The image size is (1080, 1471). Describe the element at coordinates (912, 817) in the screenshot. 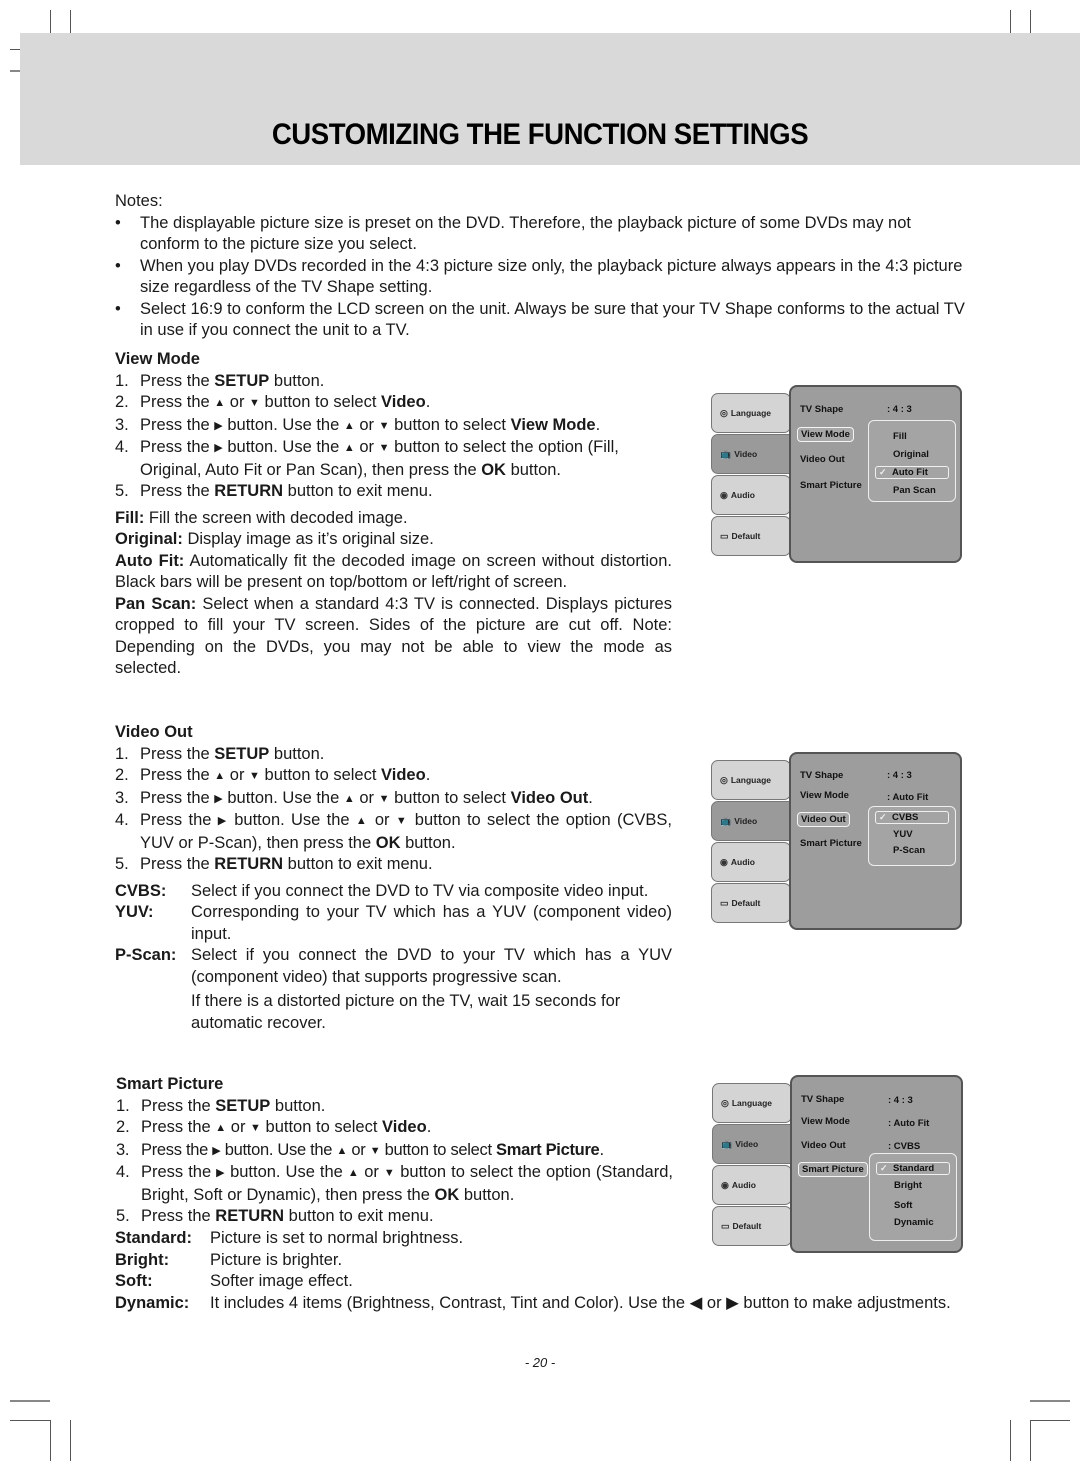

I see `option-cvbs: CVBS` at that location.